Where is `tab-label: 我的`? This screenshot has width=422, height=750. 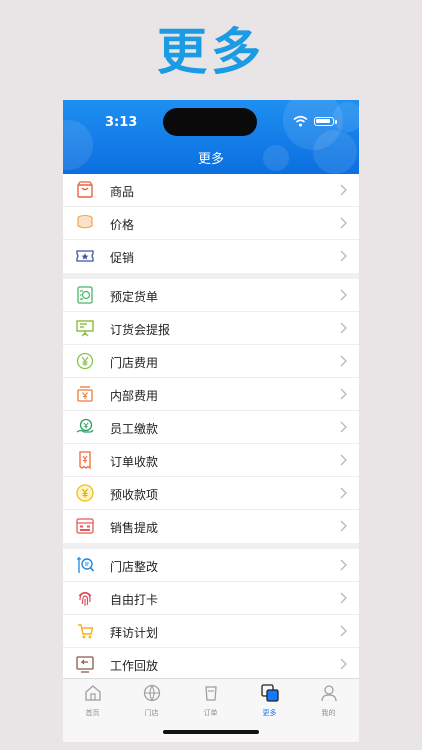
tab-label: 我的 is located at coordinates (328, 713).